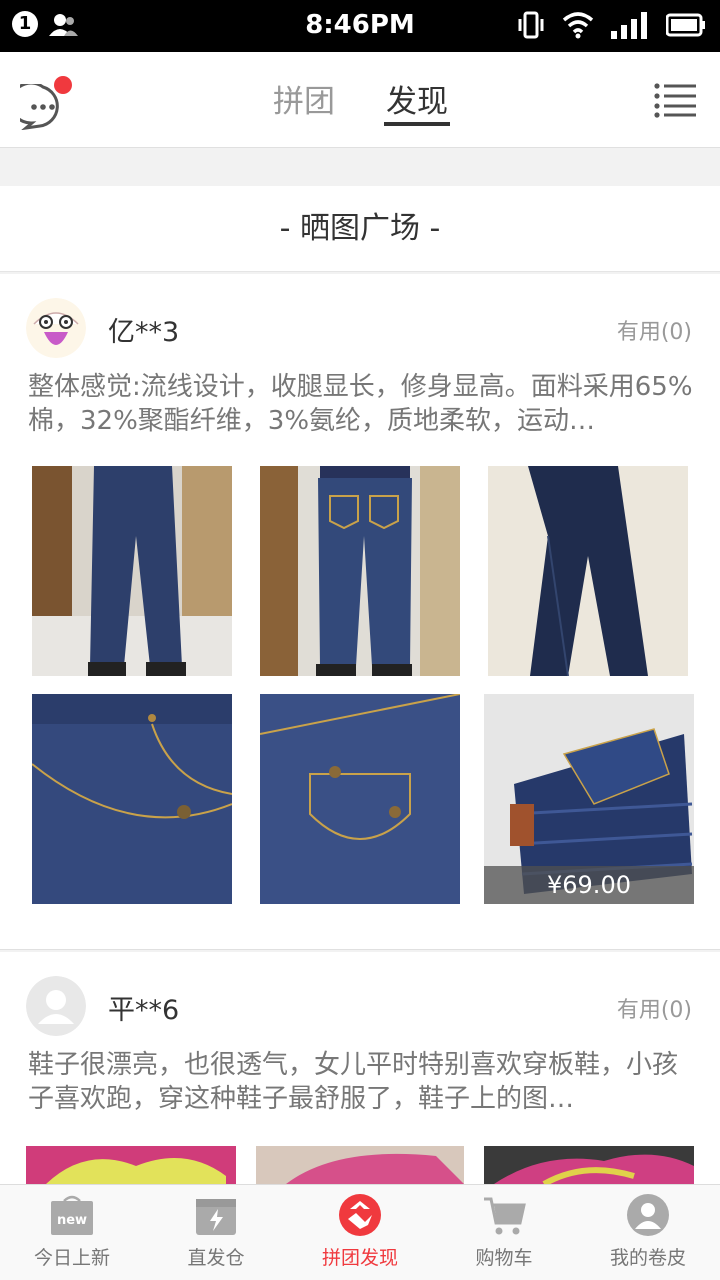 The image size is (720, 1280). What do you see at coordinates (360, 167) in the screenshot?
I see `divider-strip` at bounding box center [360, 167].